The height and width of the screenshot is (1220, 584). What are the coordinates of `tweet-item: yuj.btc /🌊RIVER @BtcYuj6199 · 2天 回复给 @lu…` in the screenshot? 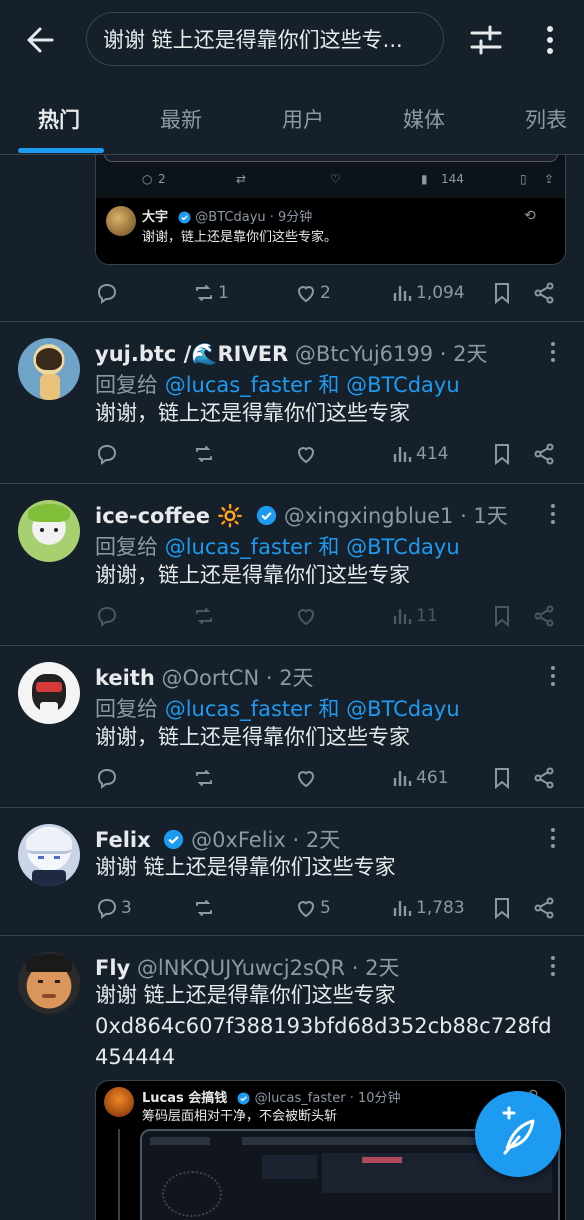 It's located at (292, 402).